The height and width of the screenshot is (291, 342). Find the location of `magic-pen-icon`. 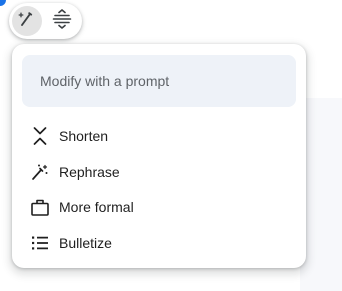

magic-pen-icon is located at coordinates (27, 21).